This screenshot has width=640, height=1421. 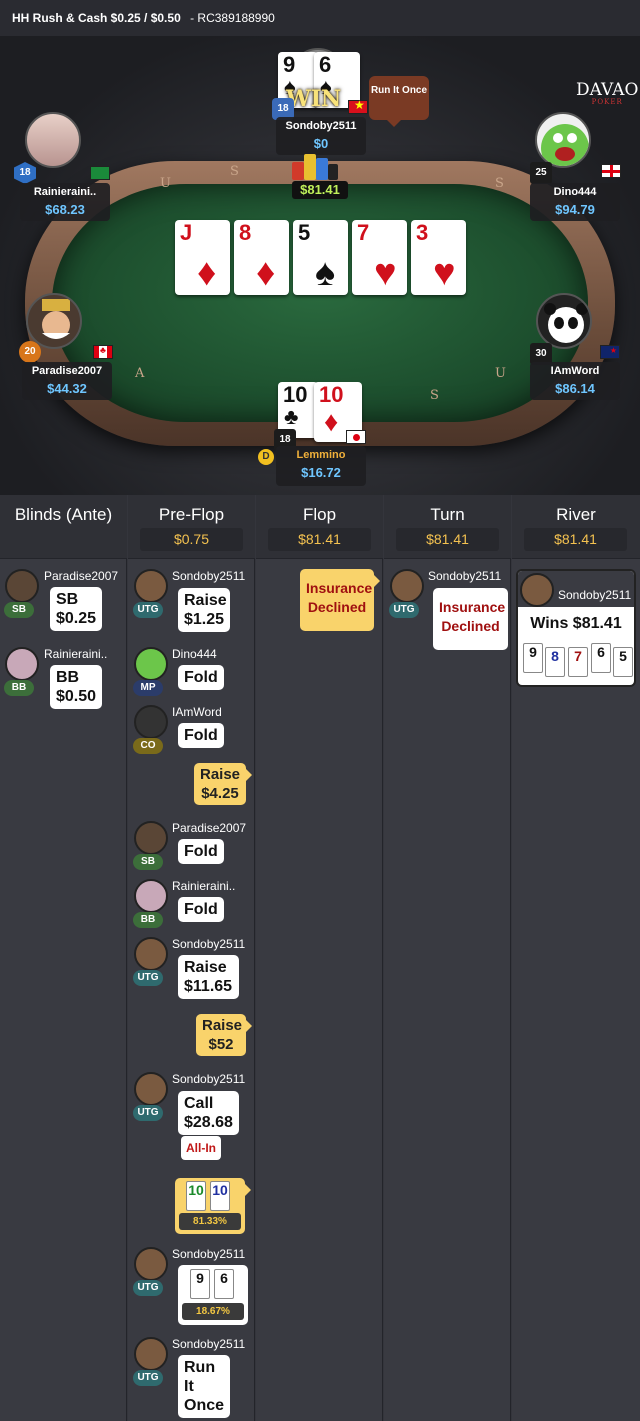 I want to click on pot-chips-icon, so click(x=315, y=167).